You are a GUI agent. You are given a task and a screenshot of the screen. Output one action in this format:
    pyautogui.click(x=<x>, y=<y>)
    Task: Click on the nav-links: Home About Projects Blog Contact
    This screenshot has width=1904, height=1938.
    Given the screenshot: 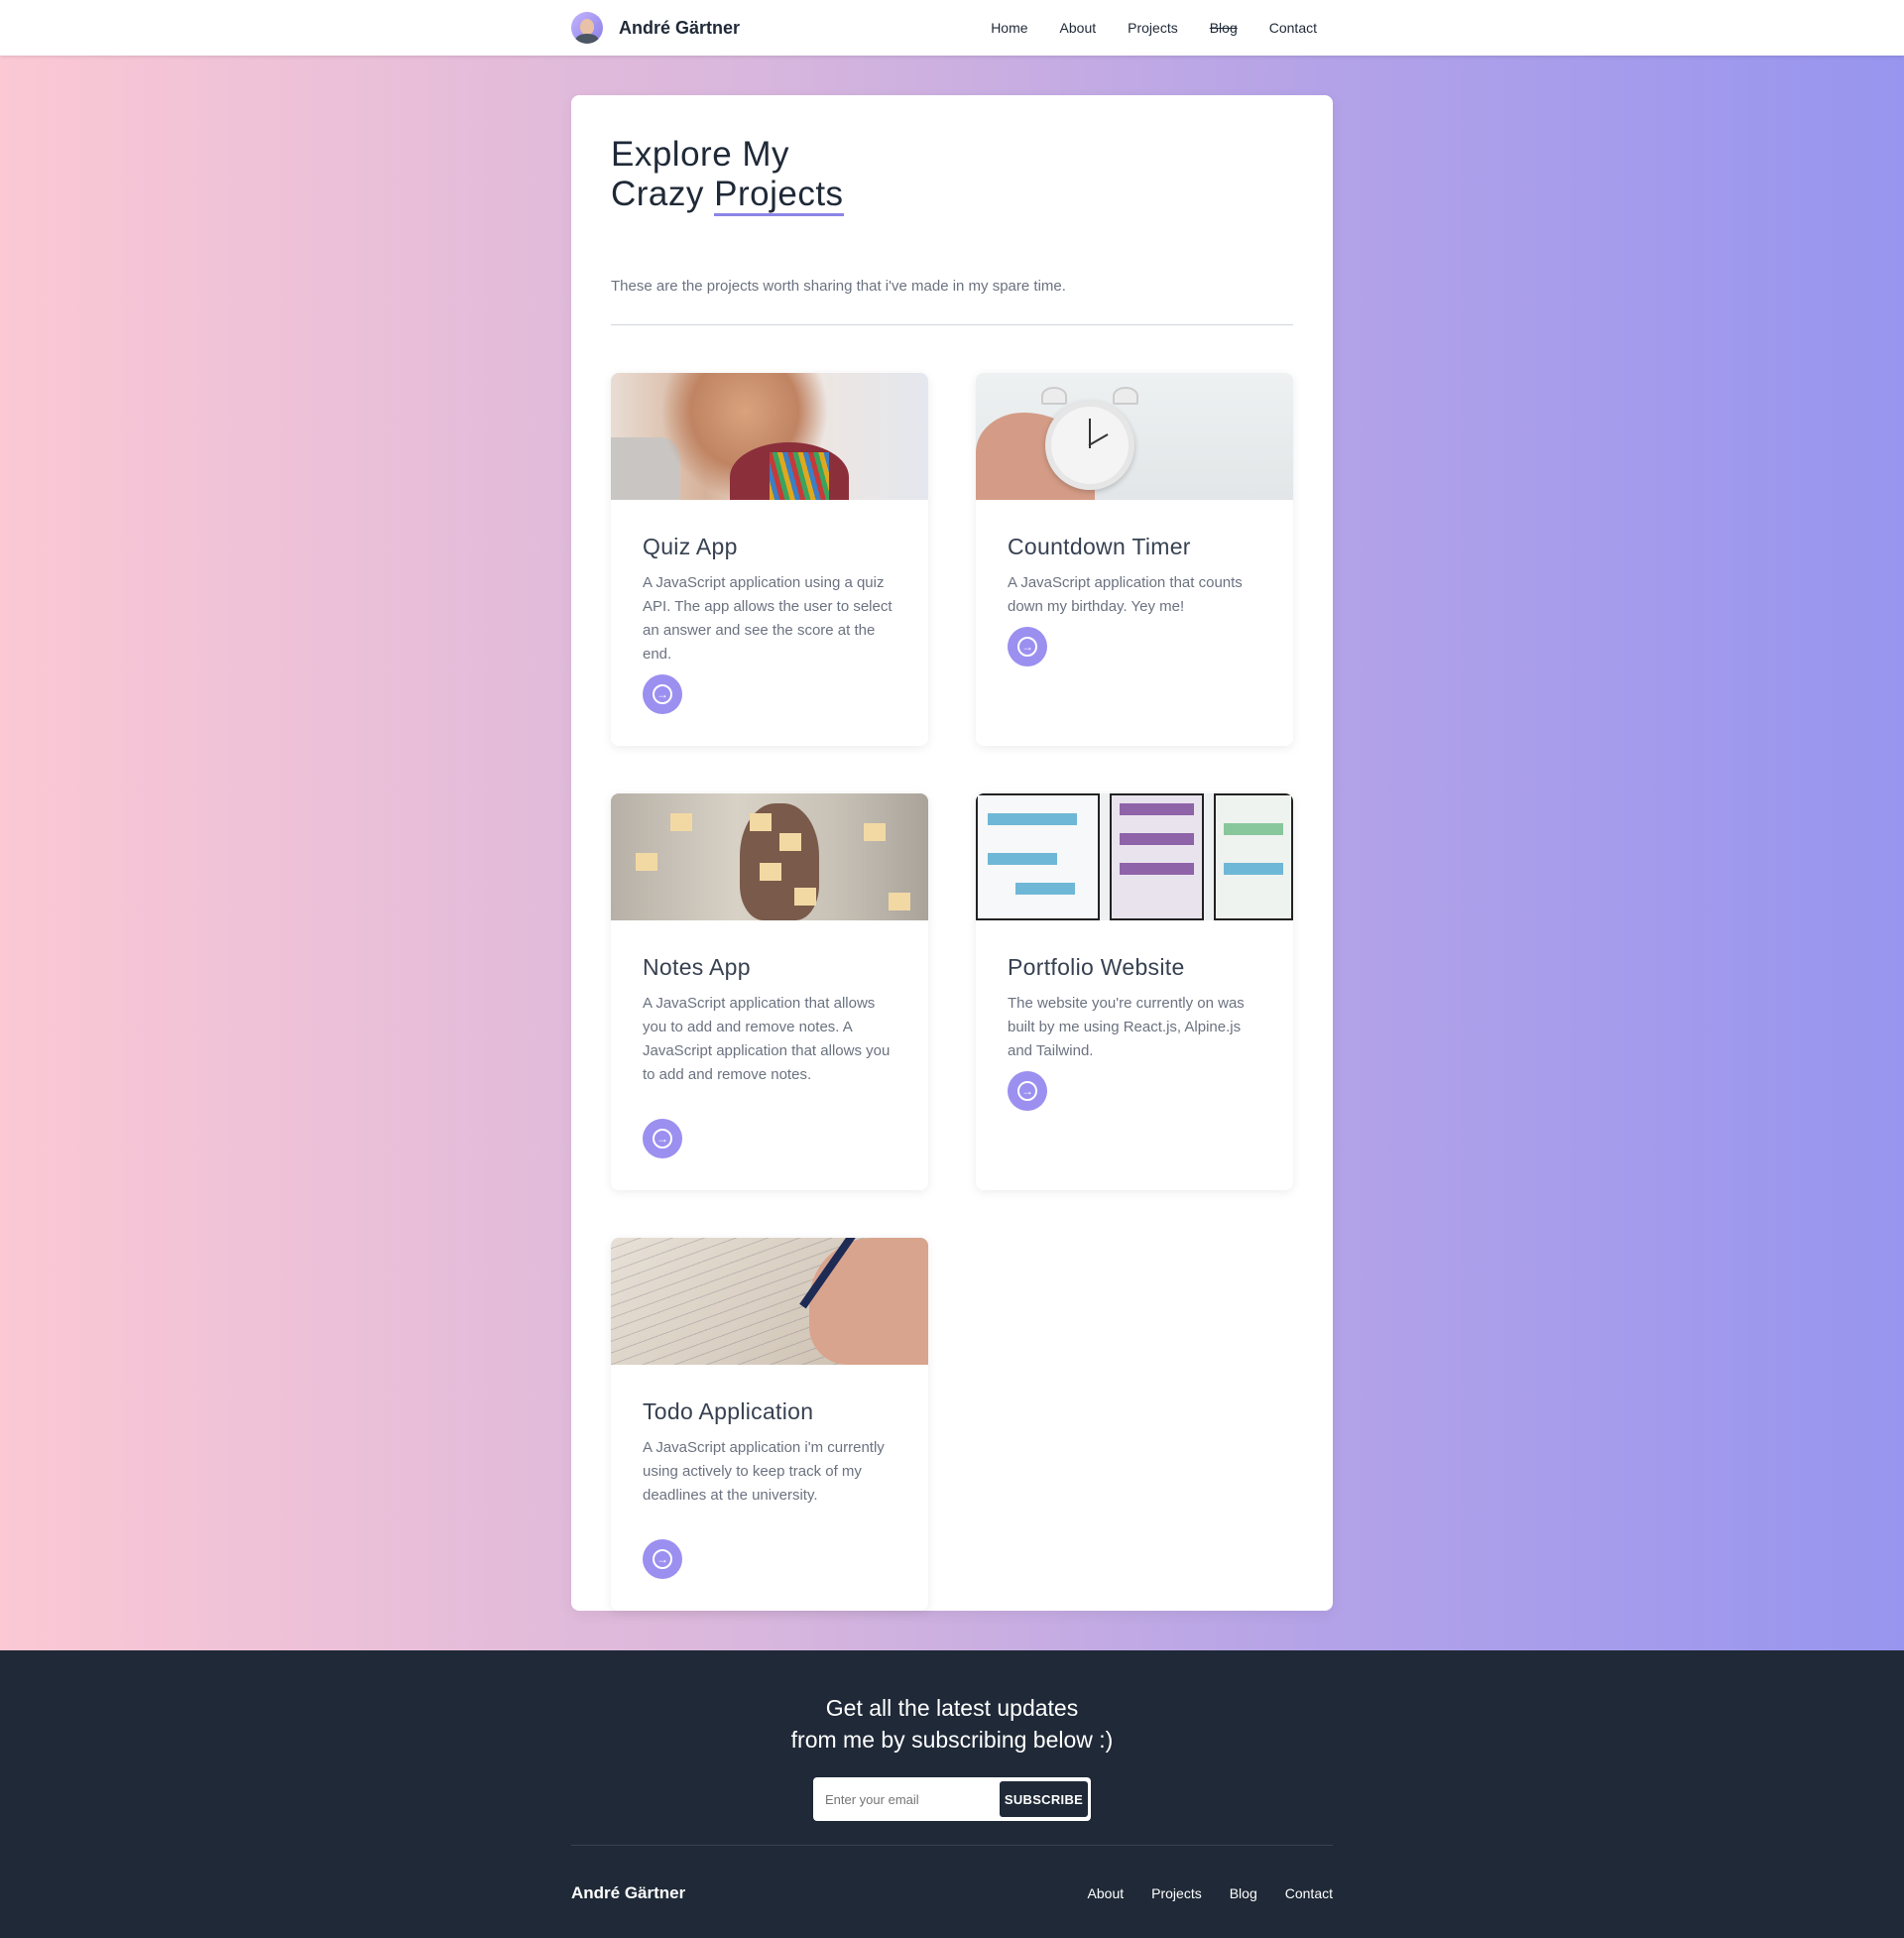 What is the action you would take?
    pyautogui.click(x=1154, y=28)
    